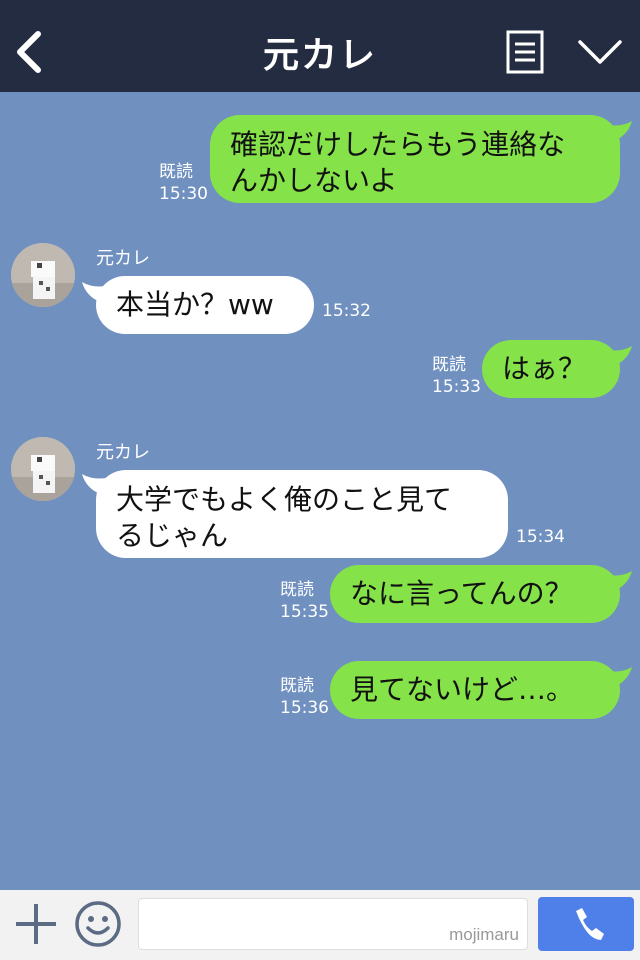 The width and height of the screenshot is (640, 960). I want to click on message-bubble-sent: 確認だけしたらもう連絡な んかしないよ, so click(415, 159).